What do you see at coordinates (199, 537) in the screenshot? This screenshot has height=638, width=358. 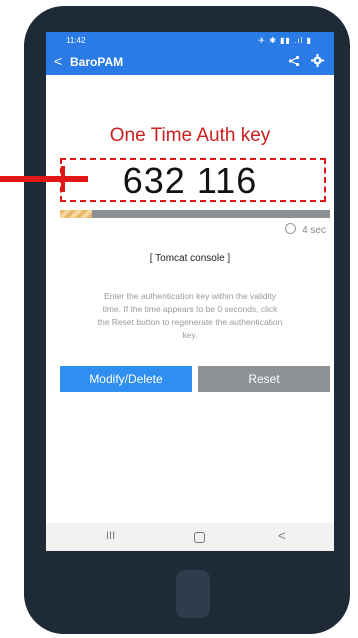 I see `home-icon` at bounding box center [199, 537].